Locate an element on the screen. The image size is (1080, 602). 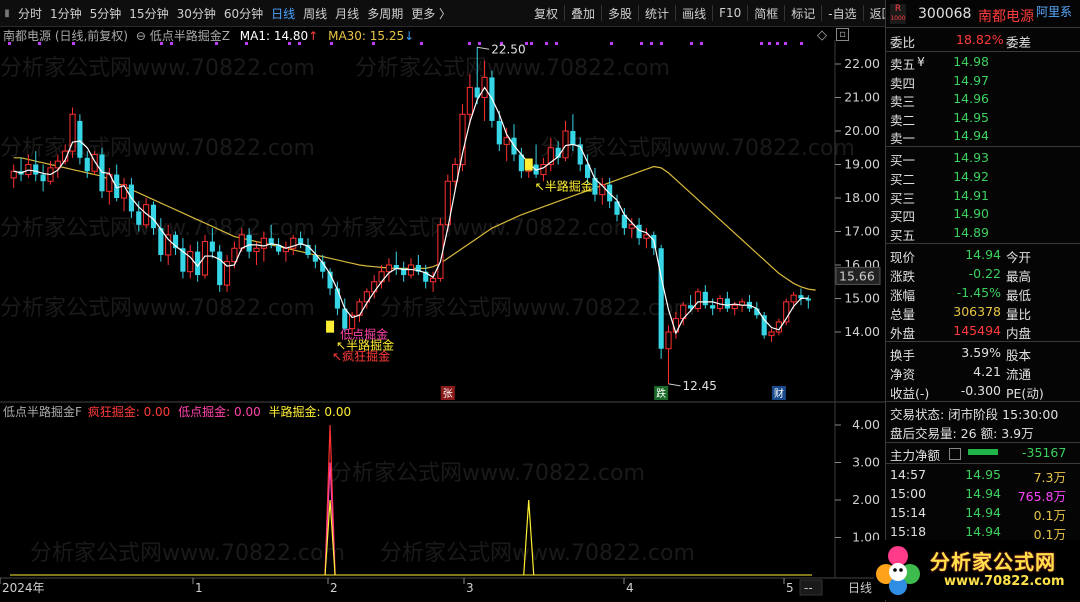
stat-label: 外盘 is located at coordinates (903, 333).